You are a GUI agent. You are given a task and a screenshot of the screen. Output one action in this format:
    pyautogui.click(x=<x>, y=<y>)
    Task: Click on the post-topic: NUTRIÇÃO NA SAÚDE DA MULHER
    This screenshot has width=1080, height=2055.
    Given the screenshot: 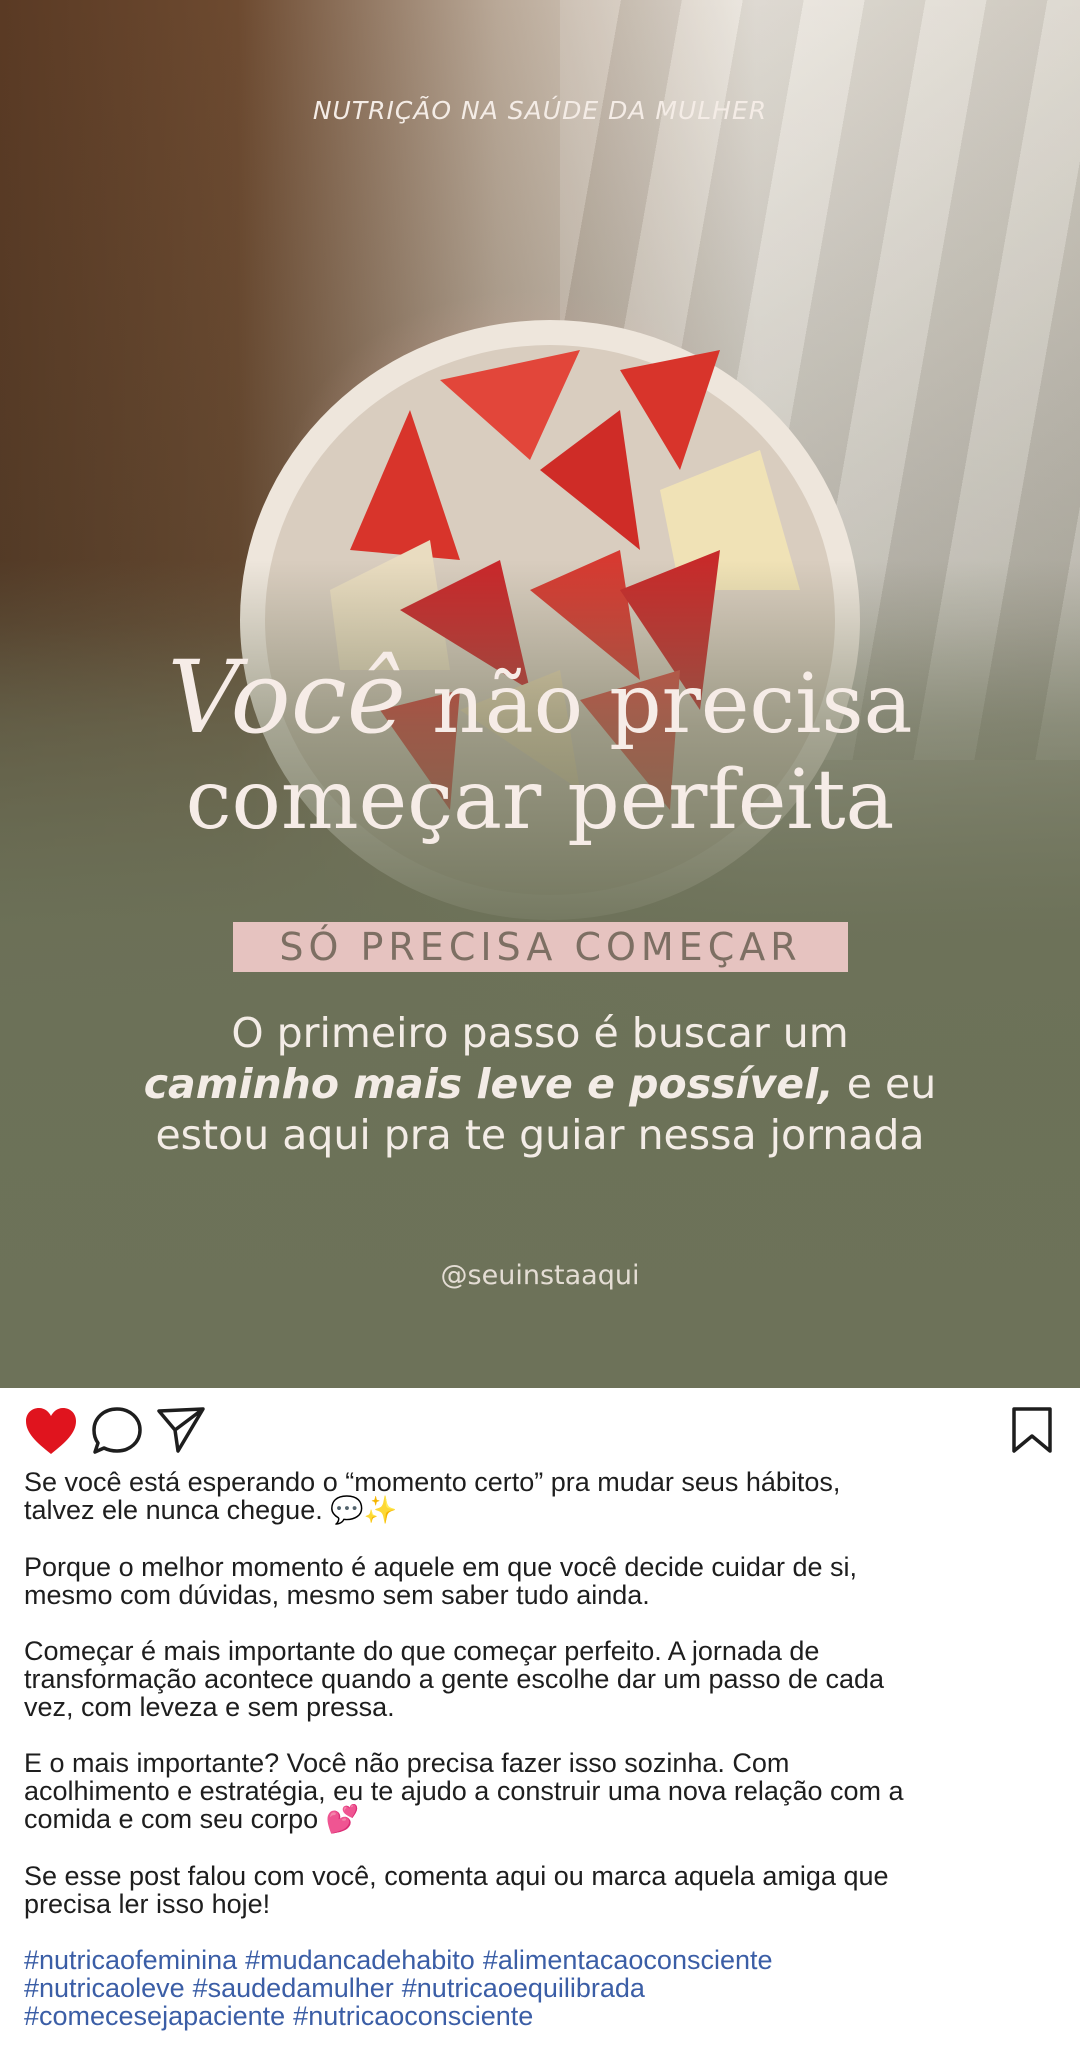 What is the action you would take?
    pyautogui.click(x=540, y=110)
    